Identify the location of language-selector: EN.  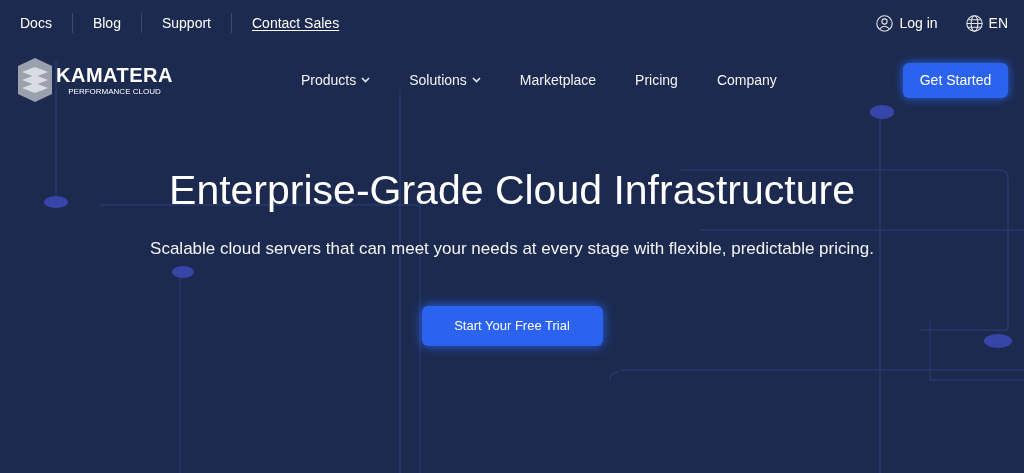
(986, 23).